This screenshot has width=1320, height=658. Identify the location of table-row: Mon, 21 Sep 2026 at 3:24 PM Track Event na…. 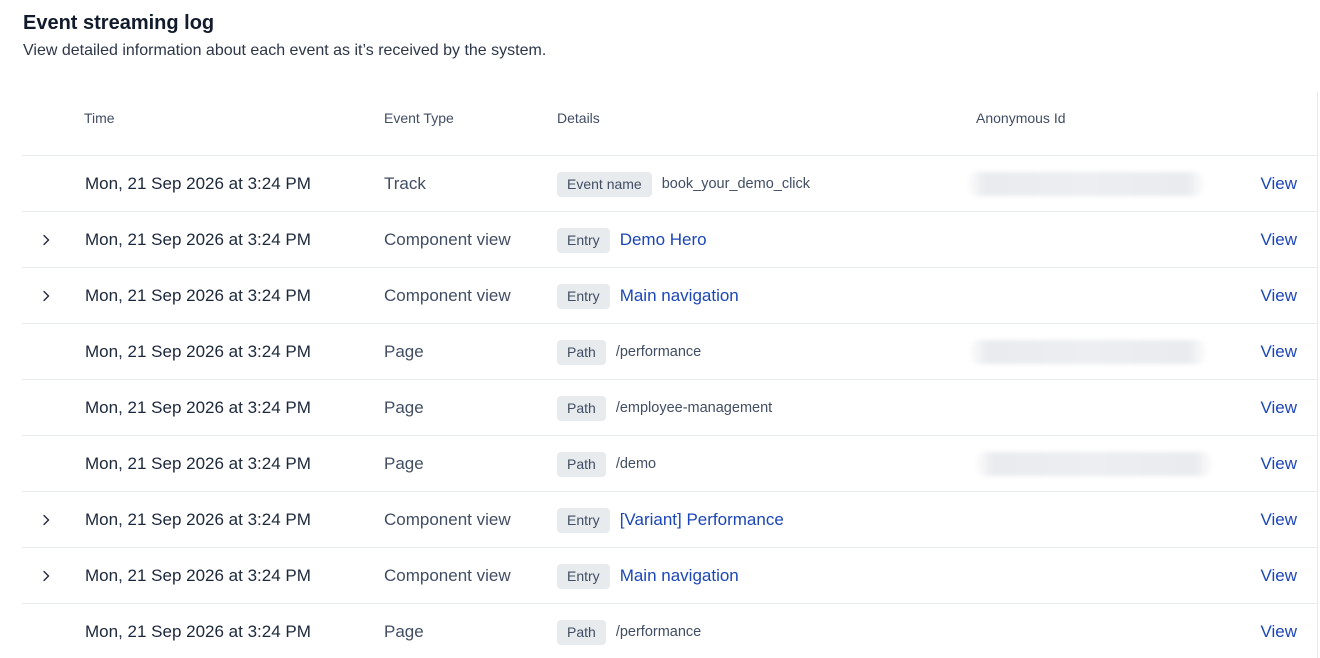
(669, 184).